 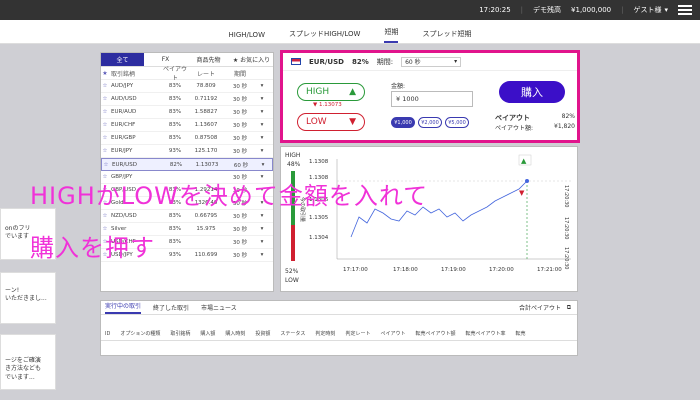 What do you see at coordinates (391, 35) in the screenshot?
I see `tab-short-term: 短期` at bounding box center [391, 35].